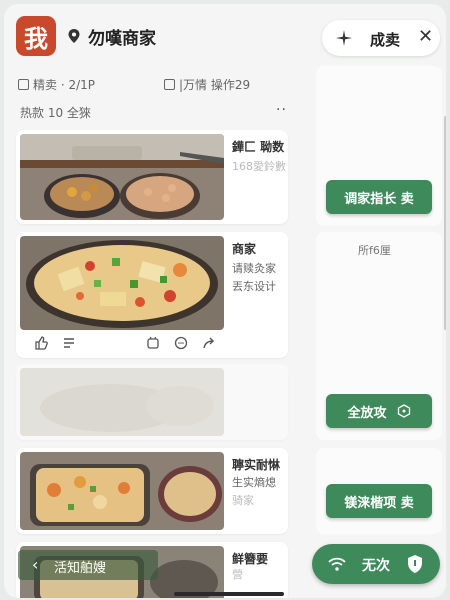  What do you see at coordinates (259, 166) in the screenshot?
I see `card-subtitle: 168愛鈴數` at bounding box center [259, 166].